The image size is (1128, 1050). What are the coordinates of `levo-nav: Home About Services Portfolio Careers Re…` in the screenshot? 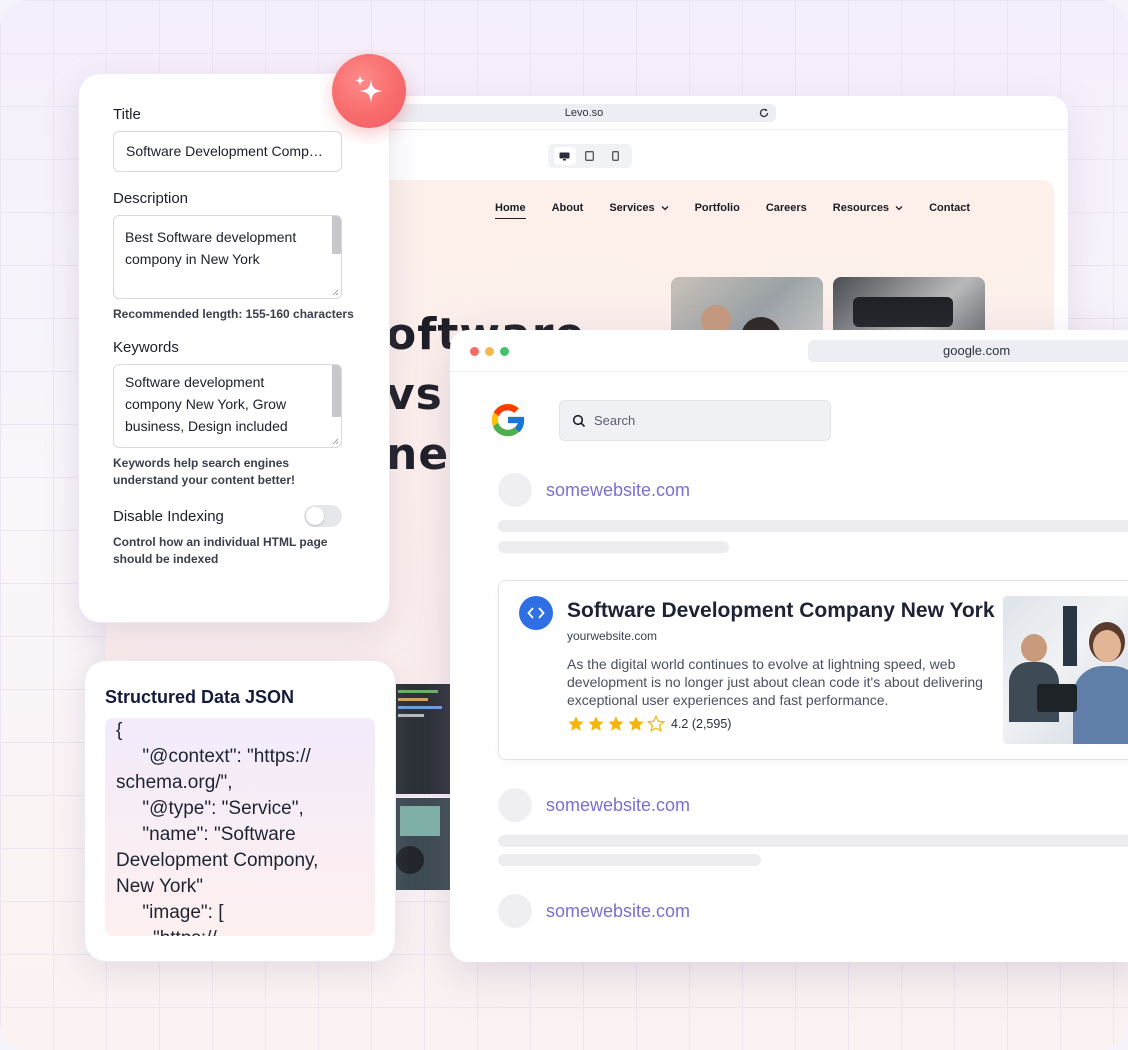 It's located at (732, 210).